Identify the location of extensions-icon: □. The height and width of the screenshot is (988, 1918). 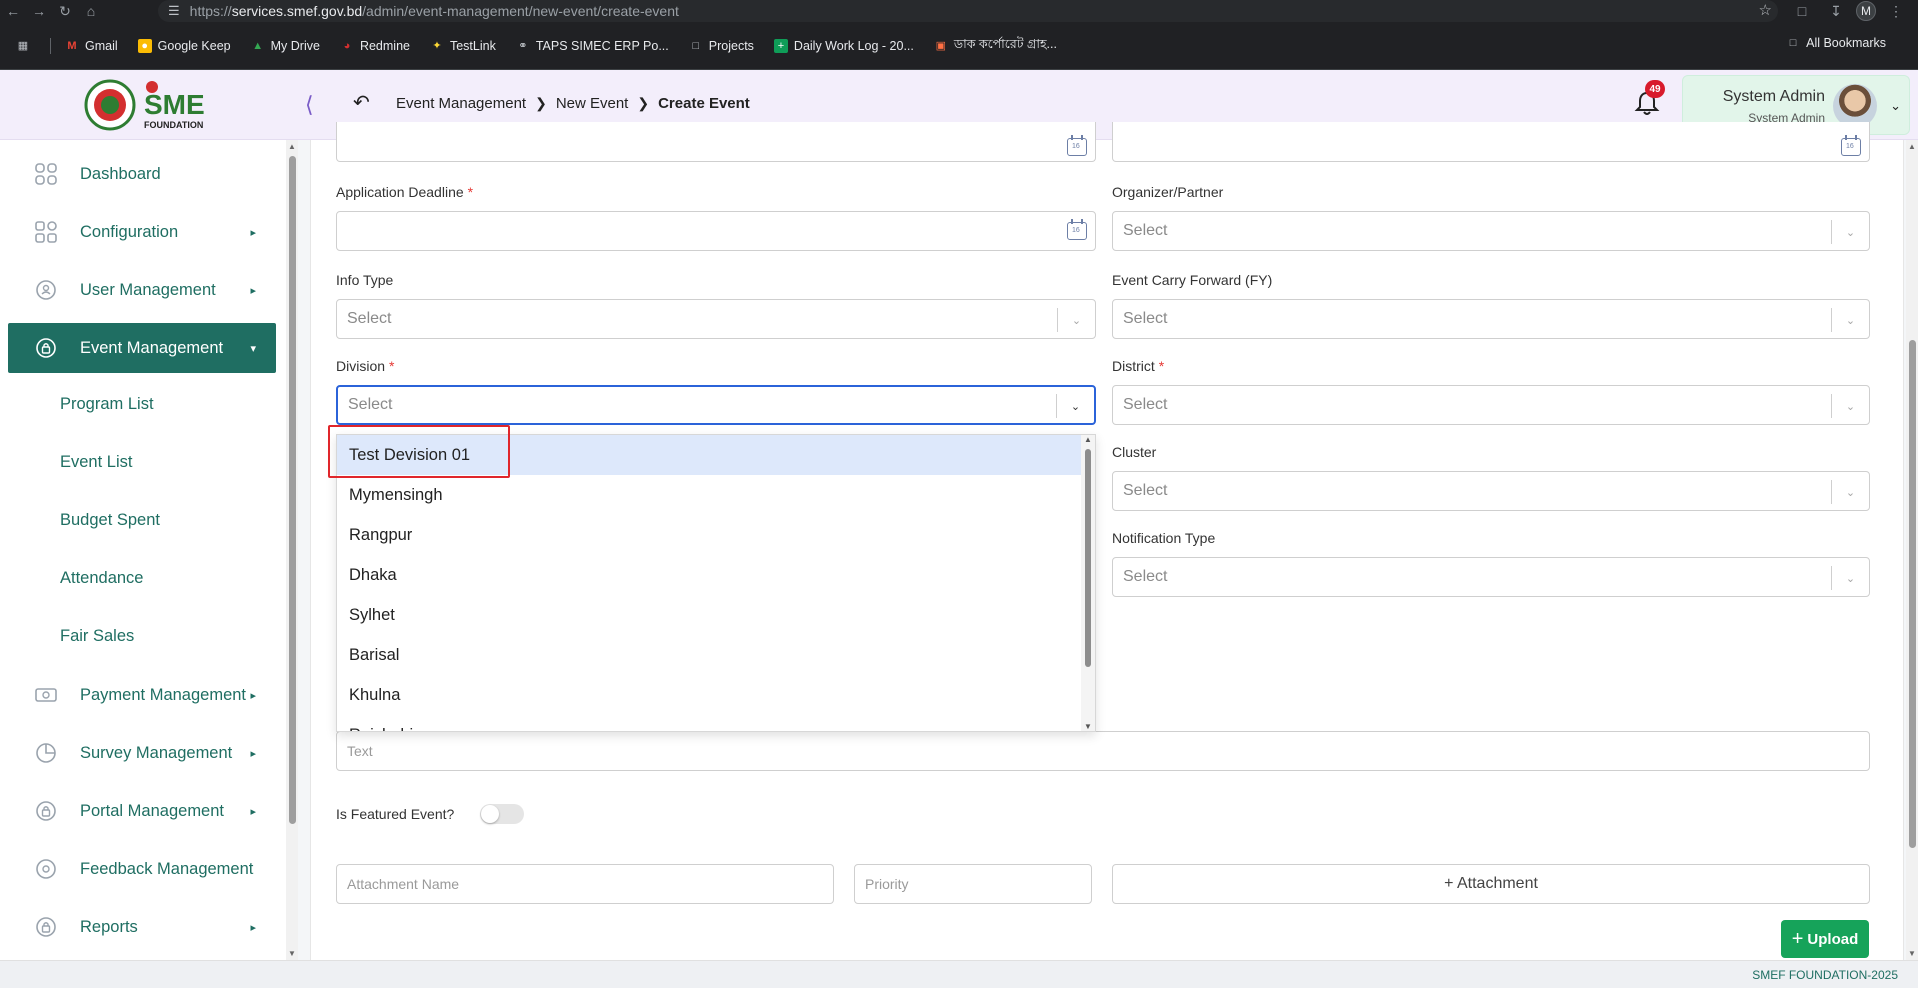
(1802, 11).